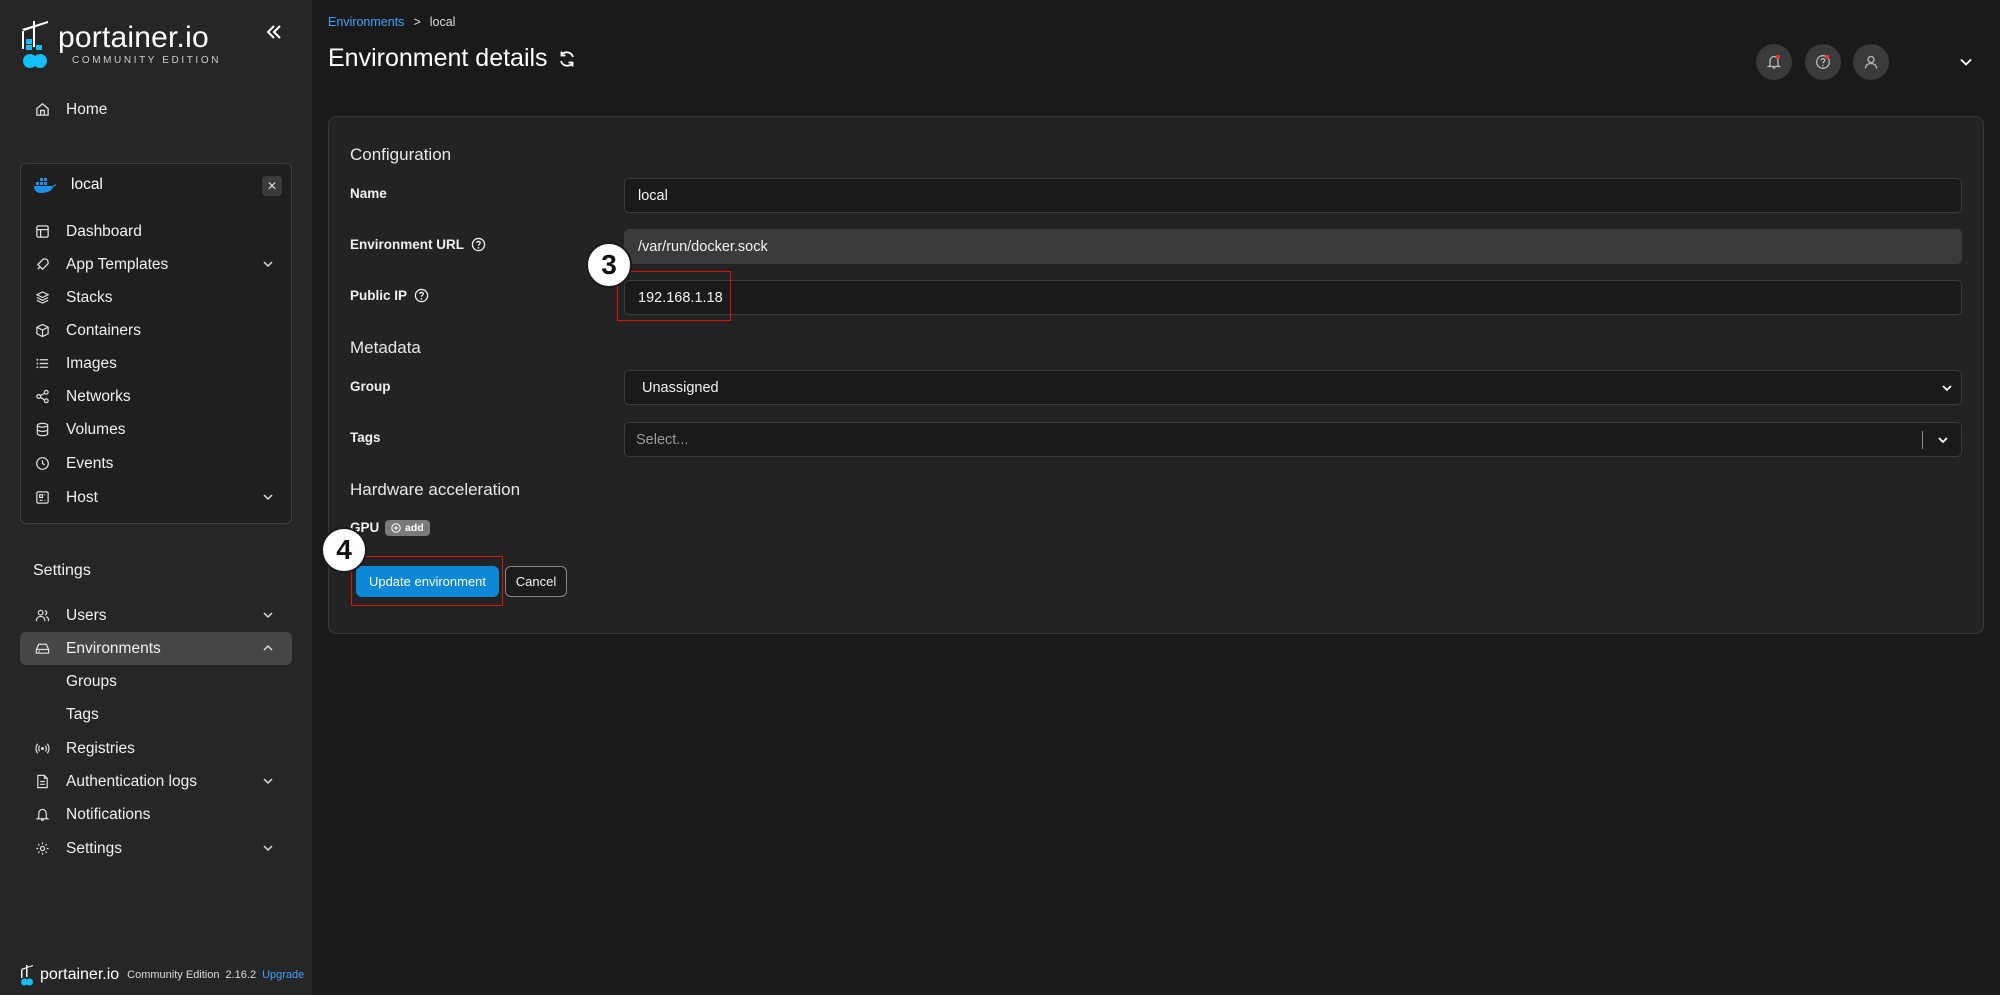 This screenshot has width=2000, height=995. I want to click on sidebar-item-label: Containers, so click(103, 330).